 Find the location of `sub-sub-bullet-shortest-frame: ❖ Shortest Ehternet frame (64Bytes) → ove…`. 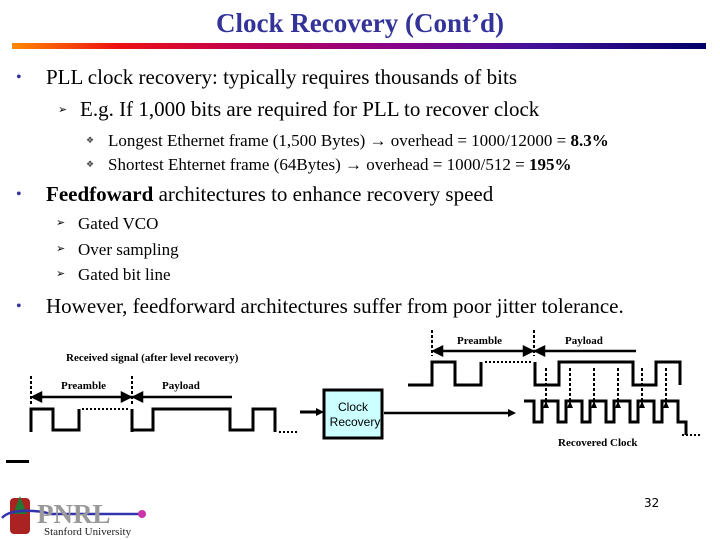

sub-sub-bullet-shortest-frame: ❖ Shortest Ehternet frame (64Bytes) → ove… is located at coordinates (328, 165).